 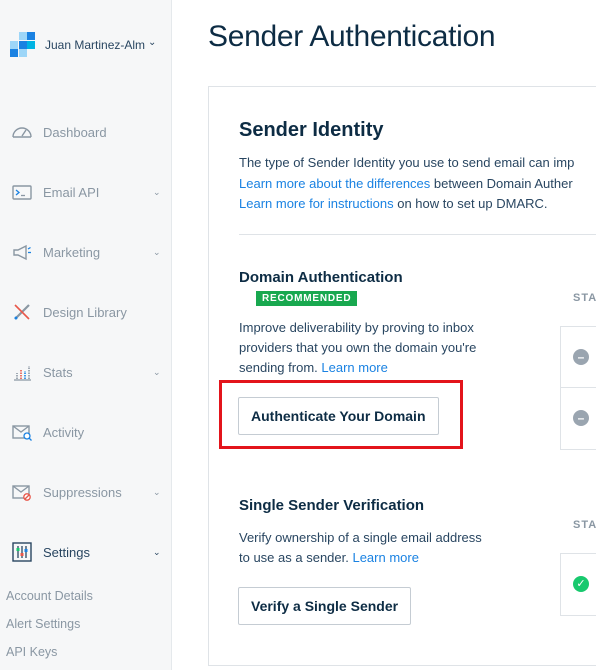 I want to click on section-title: Sender Identity, so click(x=311, y=130).